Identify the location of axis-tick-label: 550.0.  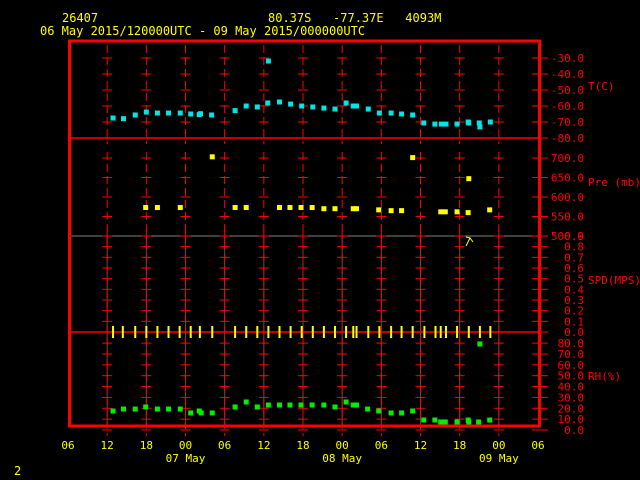
(567, 217).